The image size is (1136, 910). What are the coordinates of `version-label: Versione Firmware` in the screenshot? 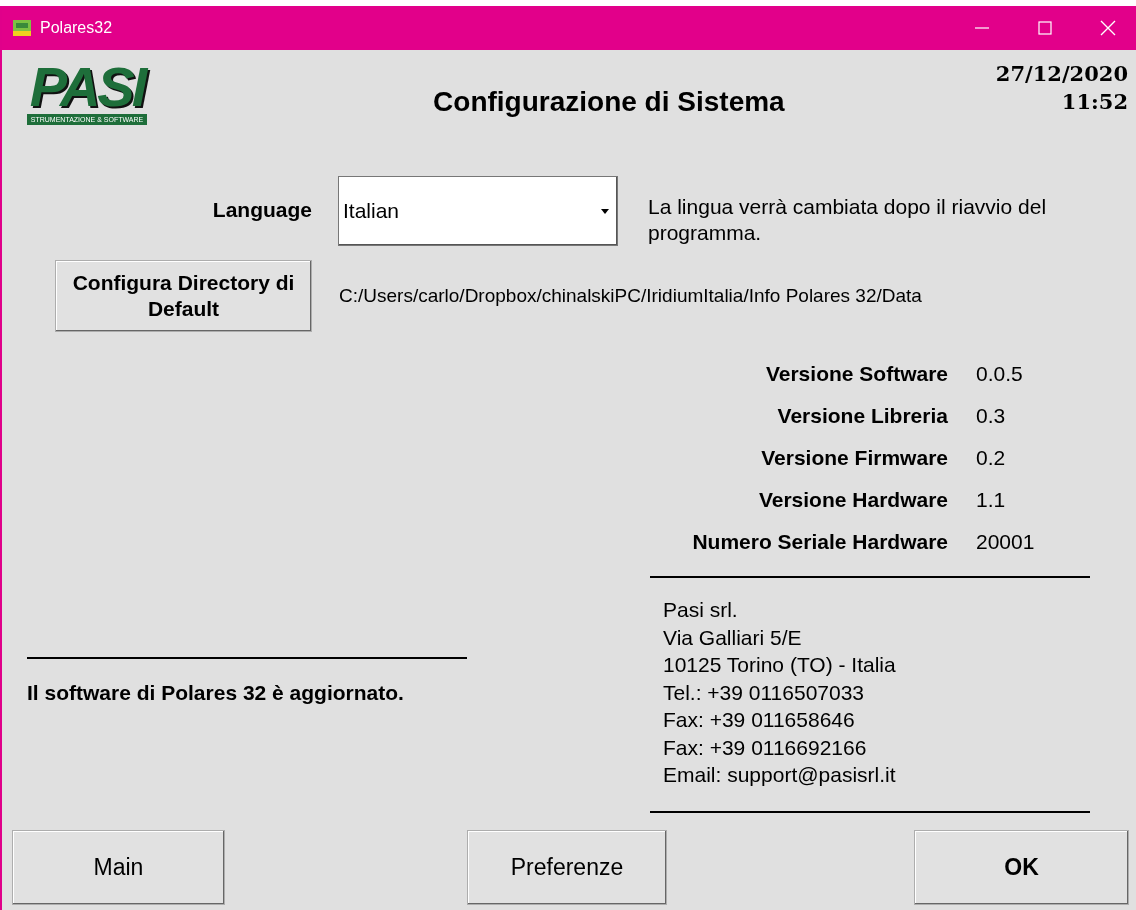 It's located at (854, 458).